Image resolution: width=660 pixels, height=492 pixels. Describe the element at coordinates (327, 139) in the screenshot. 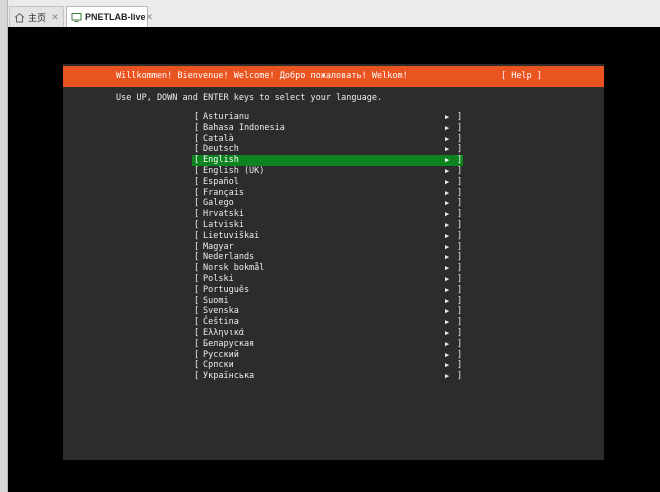

I see `language-option: [Català ▶]` at that location.